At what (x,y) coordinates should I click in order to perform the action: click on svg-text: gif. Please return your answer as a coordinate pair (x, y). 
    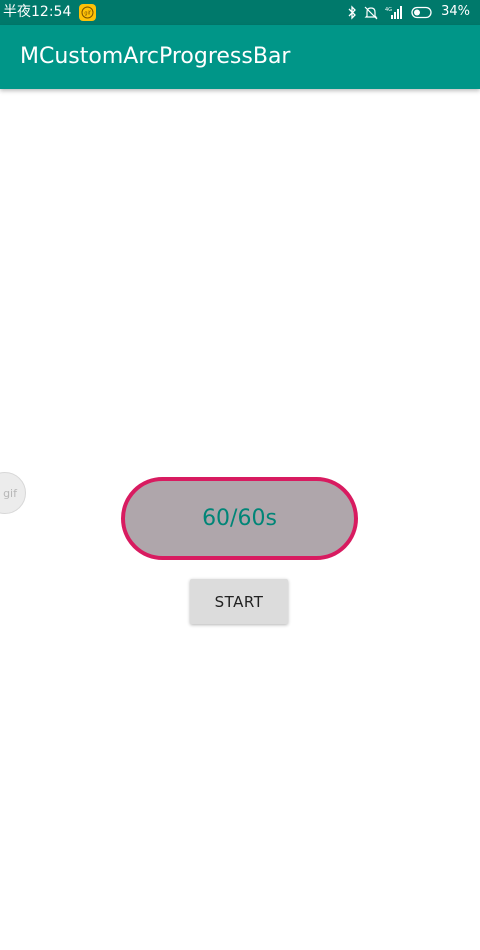
    Looking at the image, I should click on (88, 13).